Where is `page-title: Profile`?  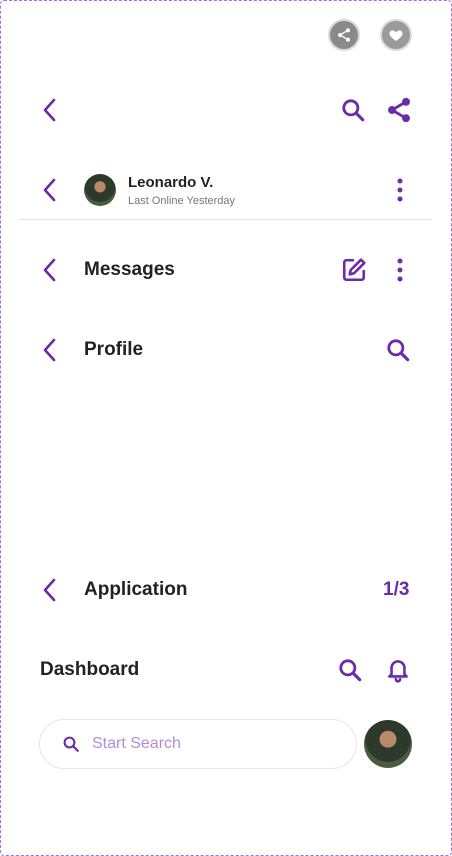 page-title: Profile is located at coordinates (114, 349).